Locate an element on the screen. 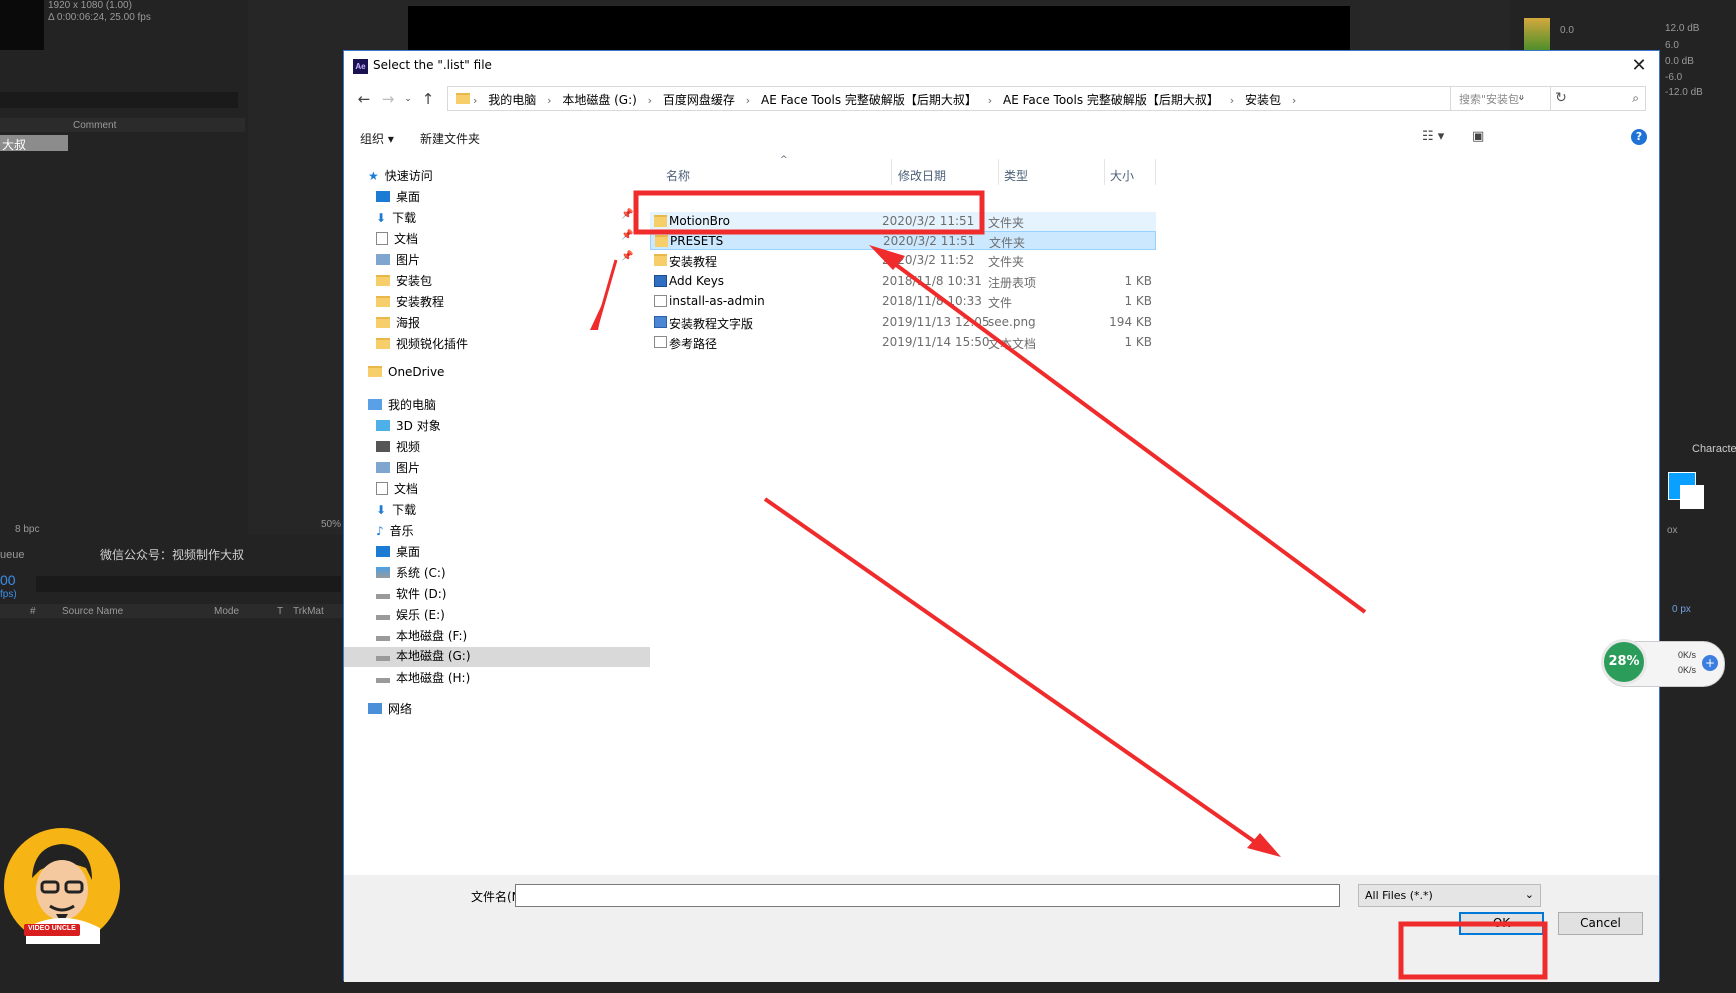 The image size is (1736, 993). cpu-usage-percent: 28% is located at coordinates (1624, 662).